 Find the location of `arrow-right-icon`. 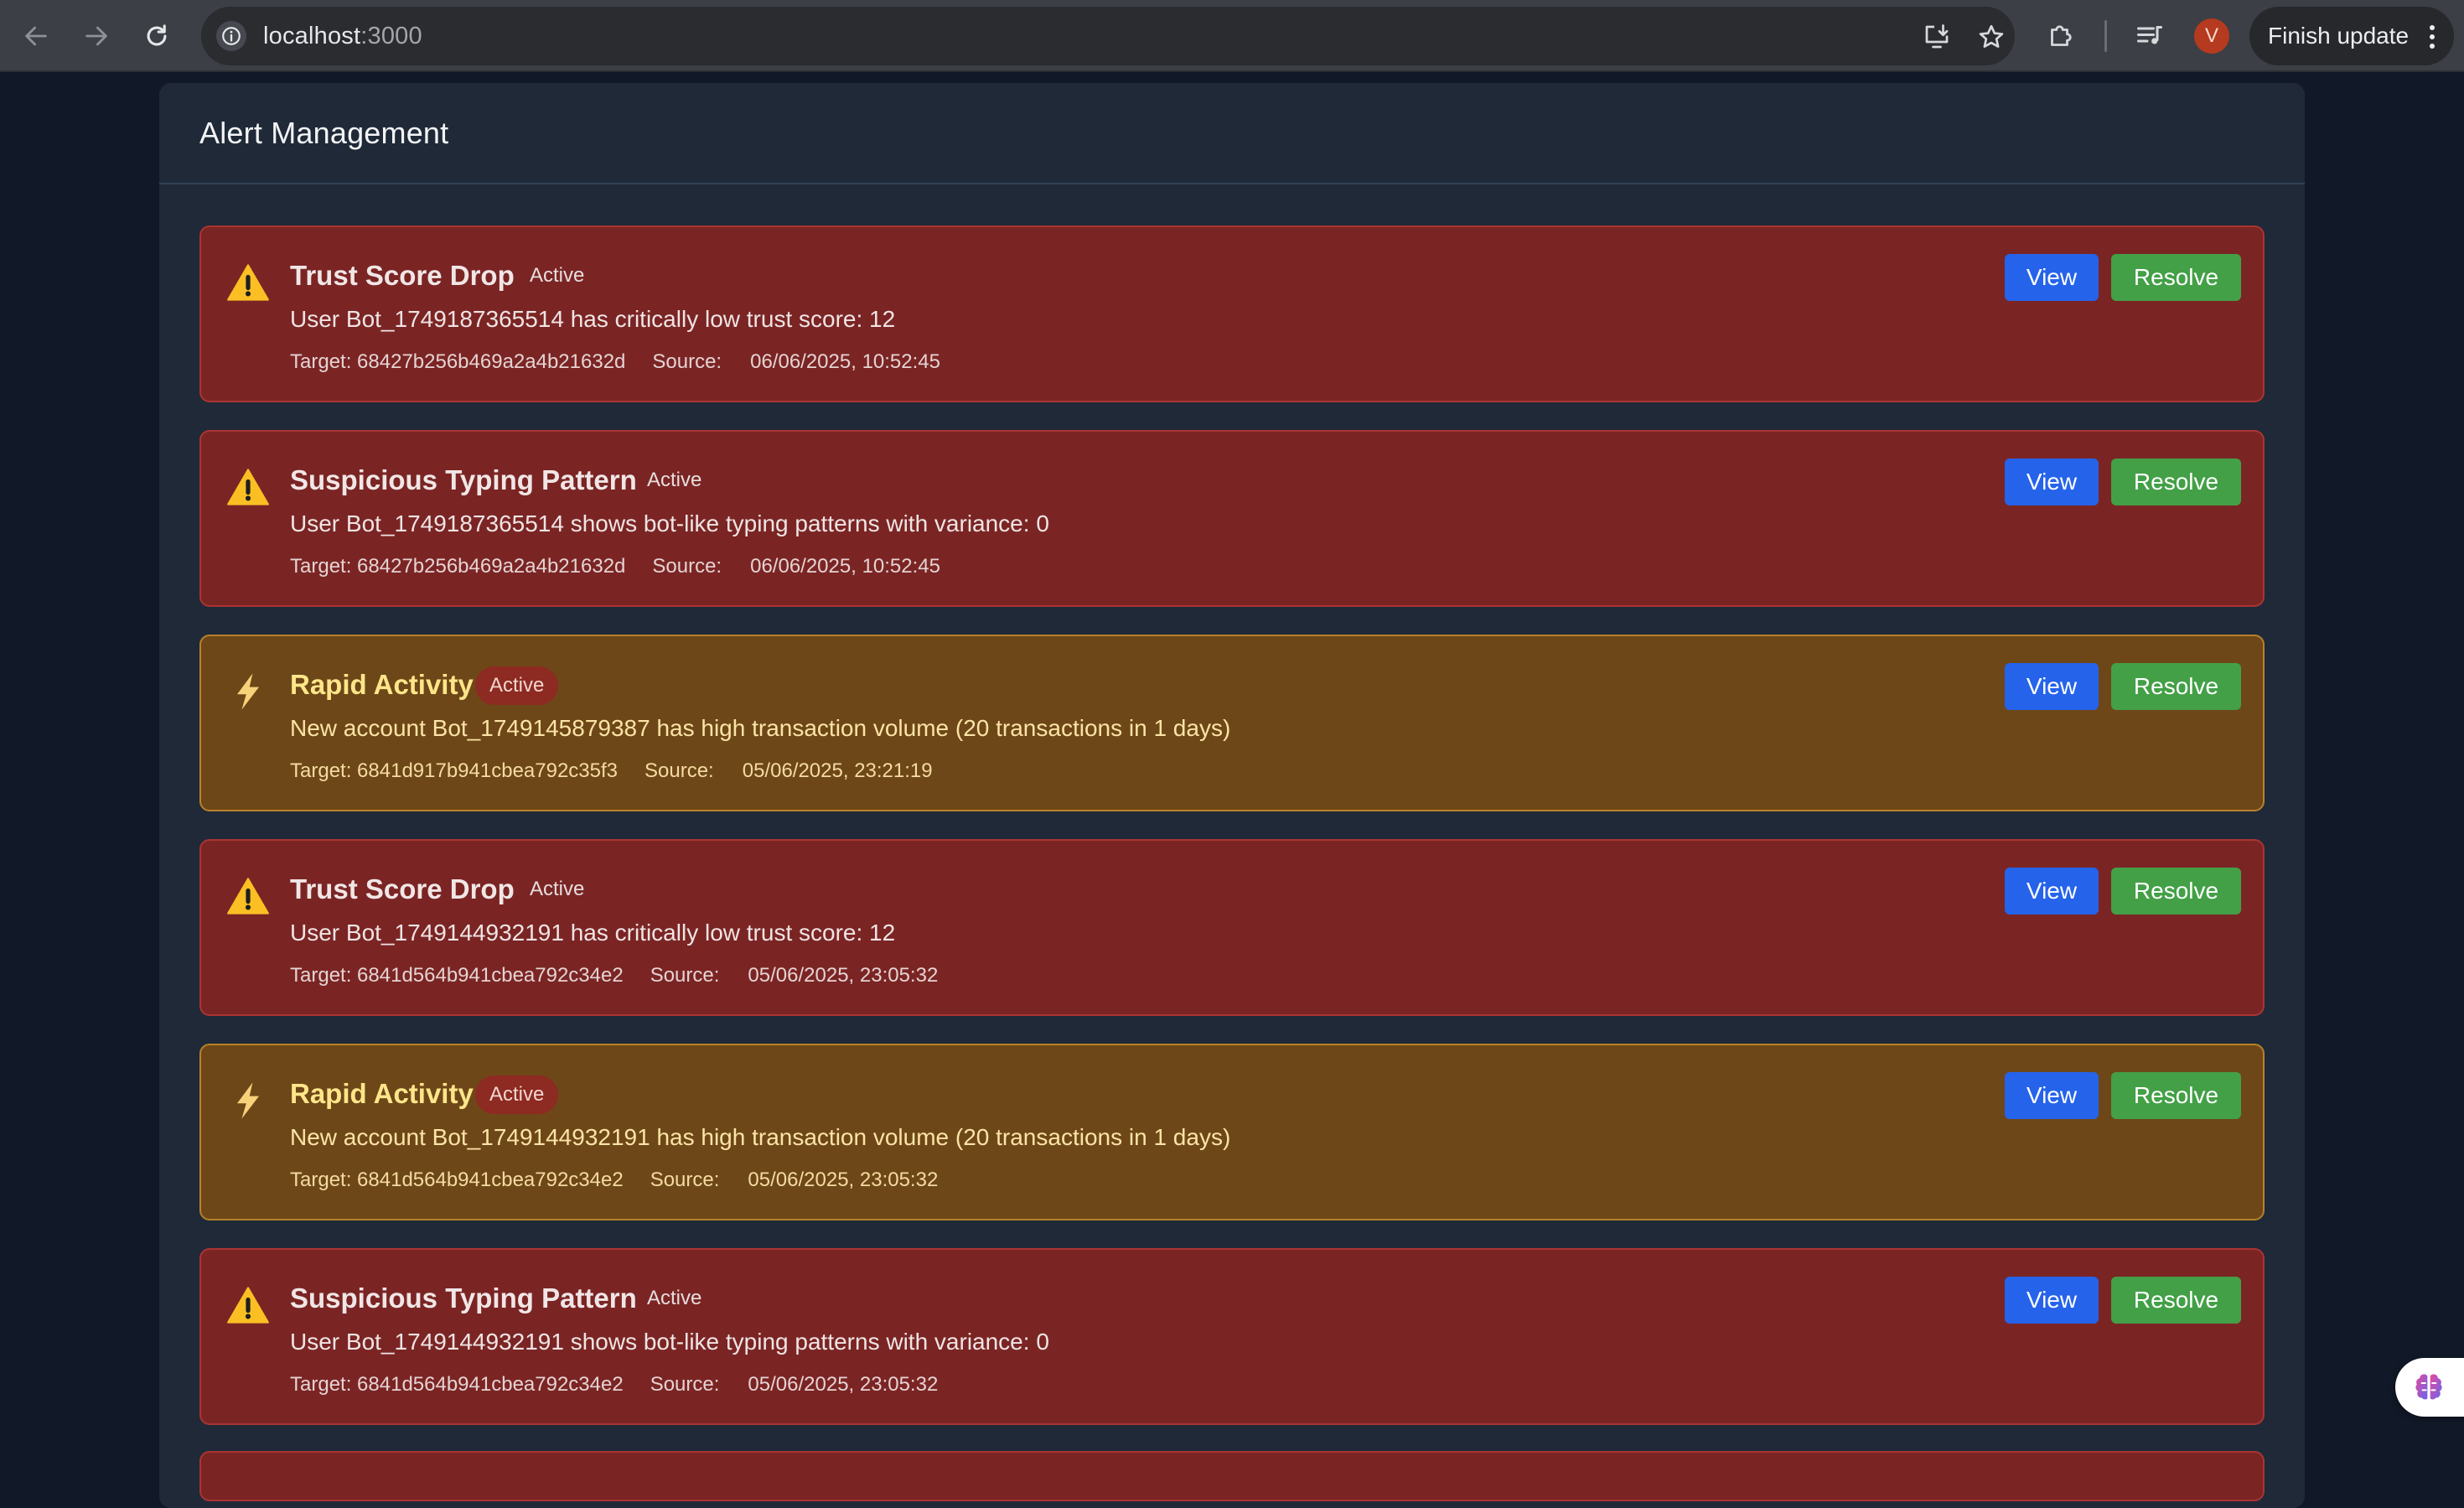

arrow-right-icon is located at coordinates (96, 36).